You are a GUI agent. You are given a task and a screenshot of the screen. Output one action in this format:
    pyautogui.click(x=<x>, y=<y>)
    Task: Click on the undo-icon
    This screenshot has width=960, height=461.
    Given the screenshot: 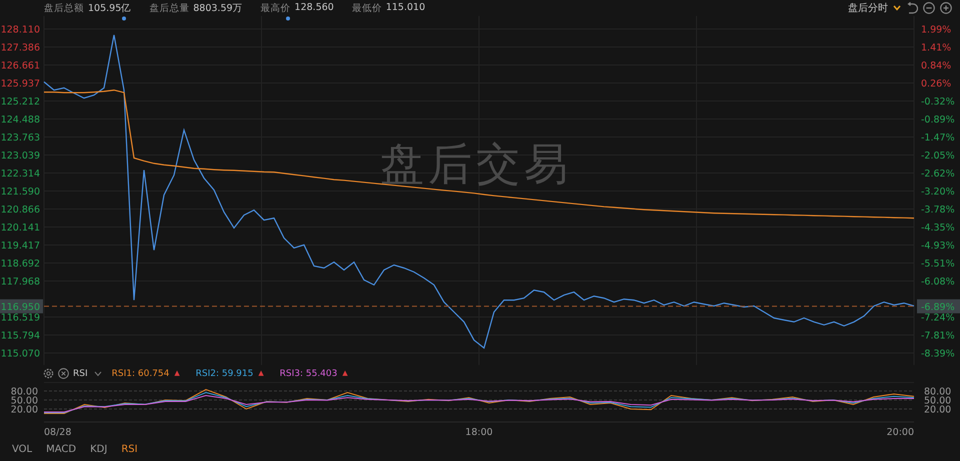 What is the action you would take?
    pyautogui.click(x=912, y=8)
    